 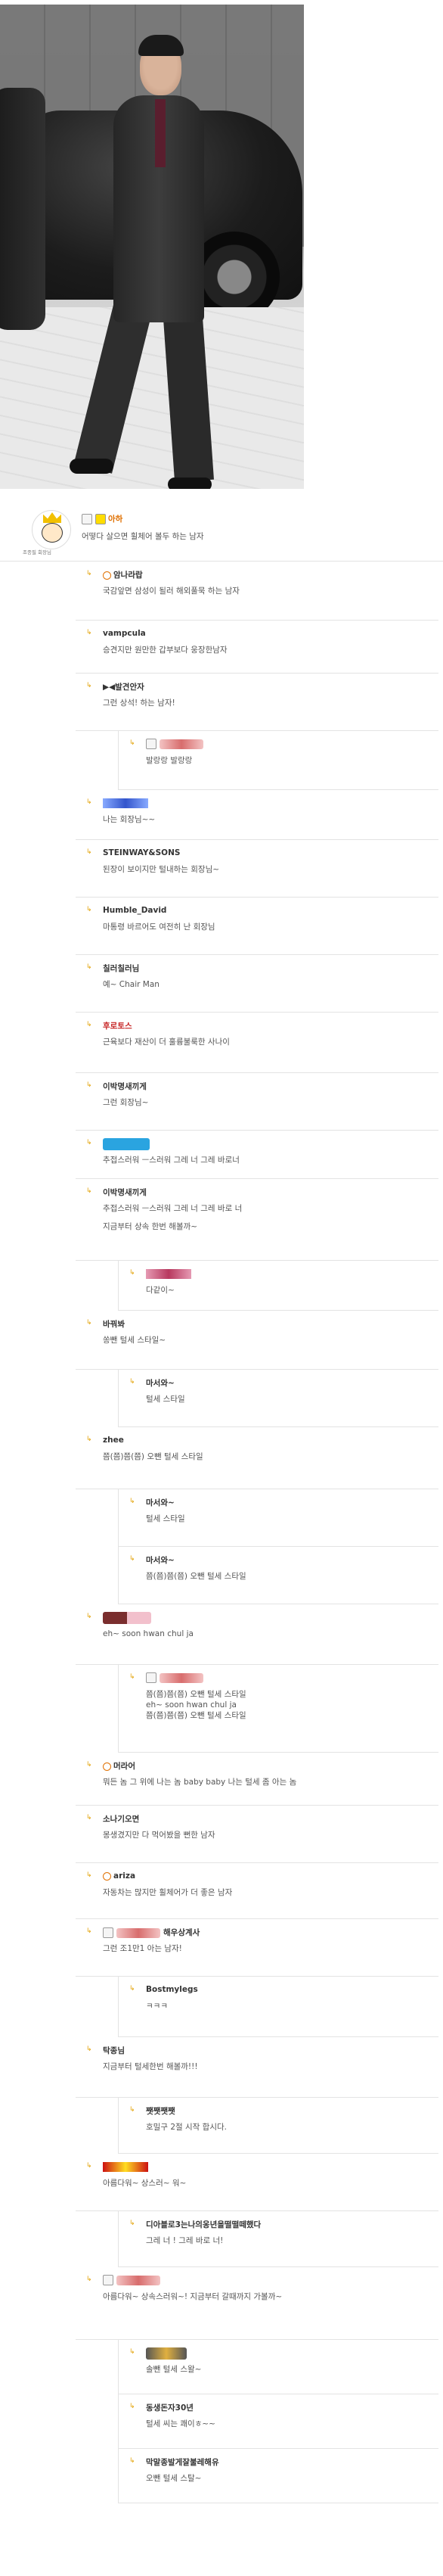 I want to click on comment-author: STEINWAY&SONS, so click(x=141, y=852).